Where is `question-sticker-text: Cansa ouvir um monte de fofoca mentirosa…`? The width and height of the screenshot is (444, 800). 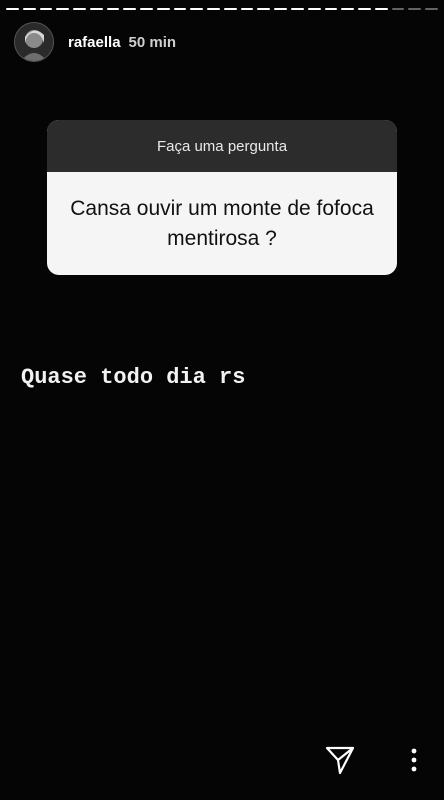 question-sticker-text: Cansa ouvir um monte de fofoca mentirosa… is located at coordinates (222, 223).